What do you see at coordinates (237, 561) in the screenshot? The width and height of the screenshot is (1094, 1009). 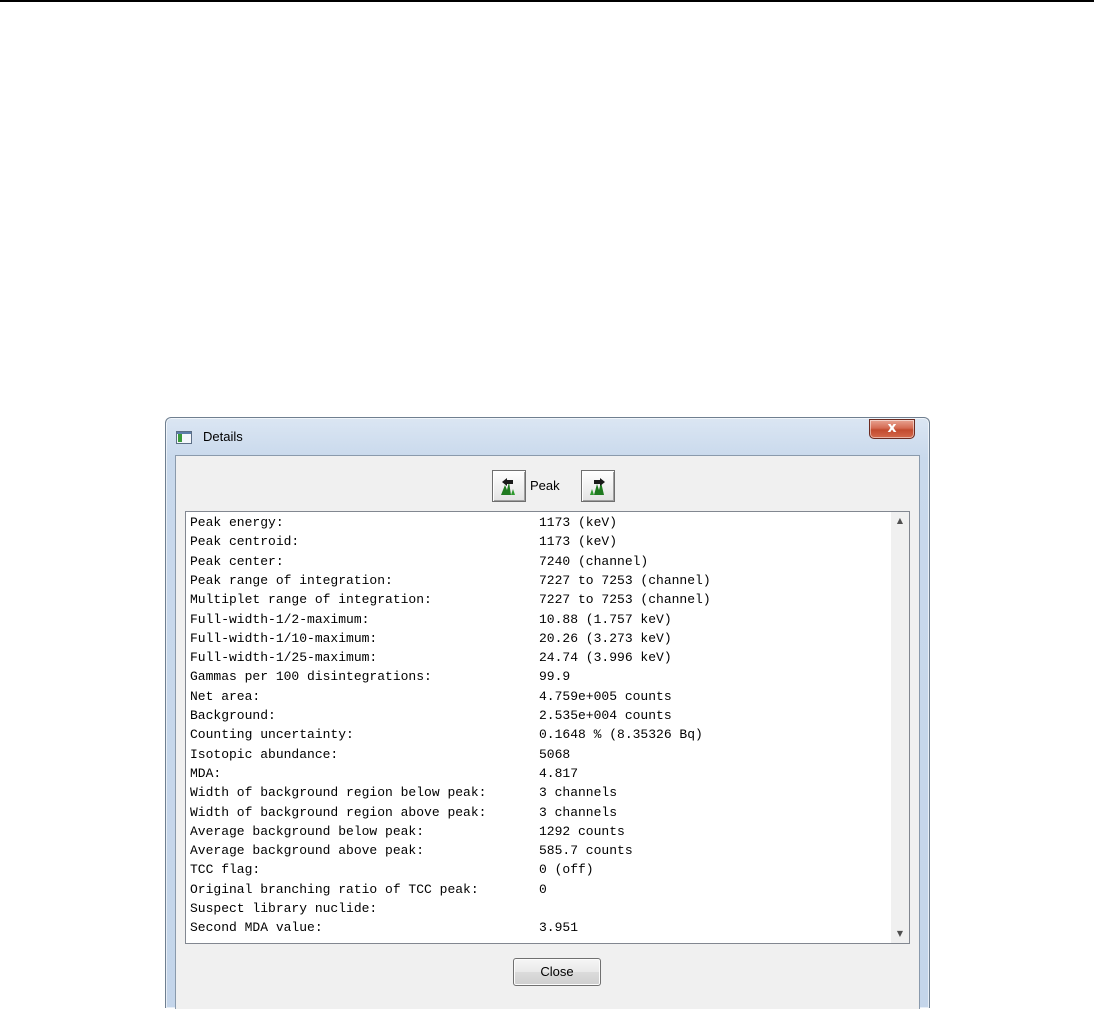 I see `detail-label: Peak center:` at bounding box center [237, 561].